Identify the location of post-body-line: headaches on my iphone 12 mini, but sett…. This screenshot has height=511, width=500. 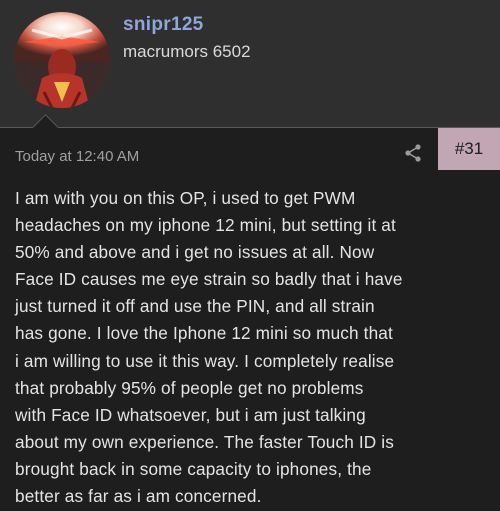
(205, 225).